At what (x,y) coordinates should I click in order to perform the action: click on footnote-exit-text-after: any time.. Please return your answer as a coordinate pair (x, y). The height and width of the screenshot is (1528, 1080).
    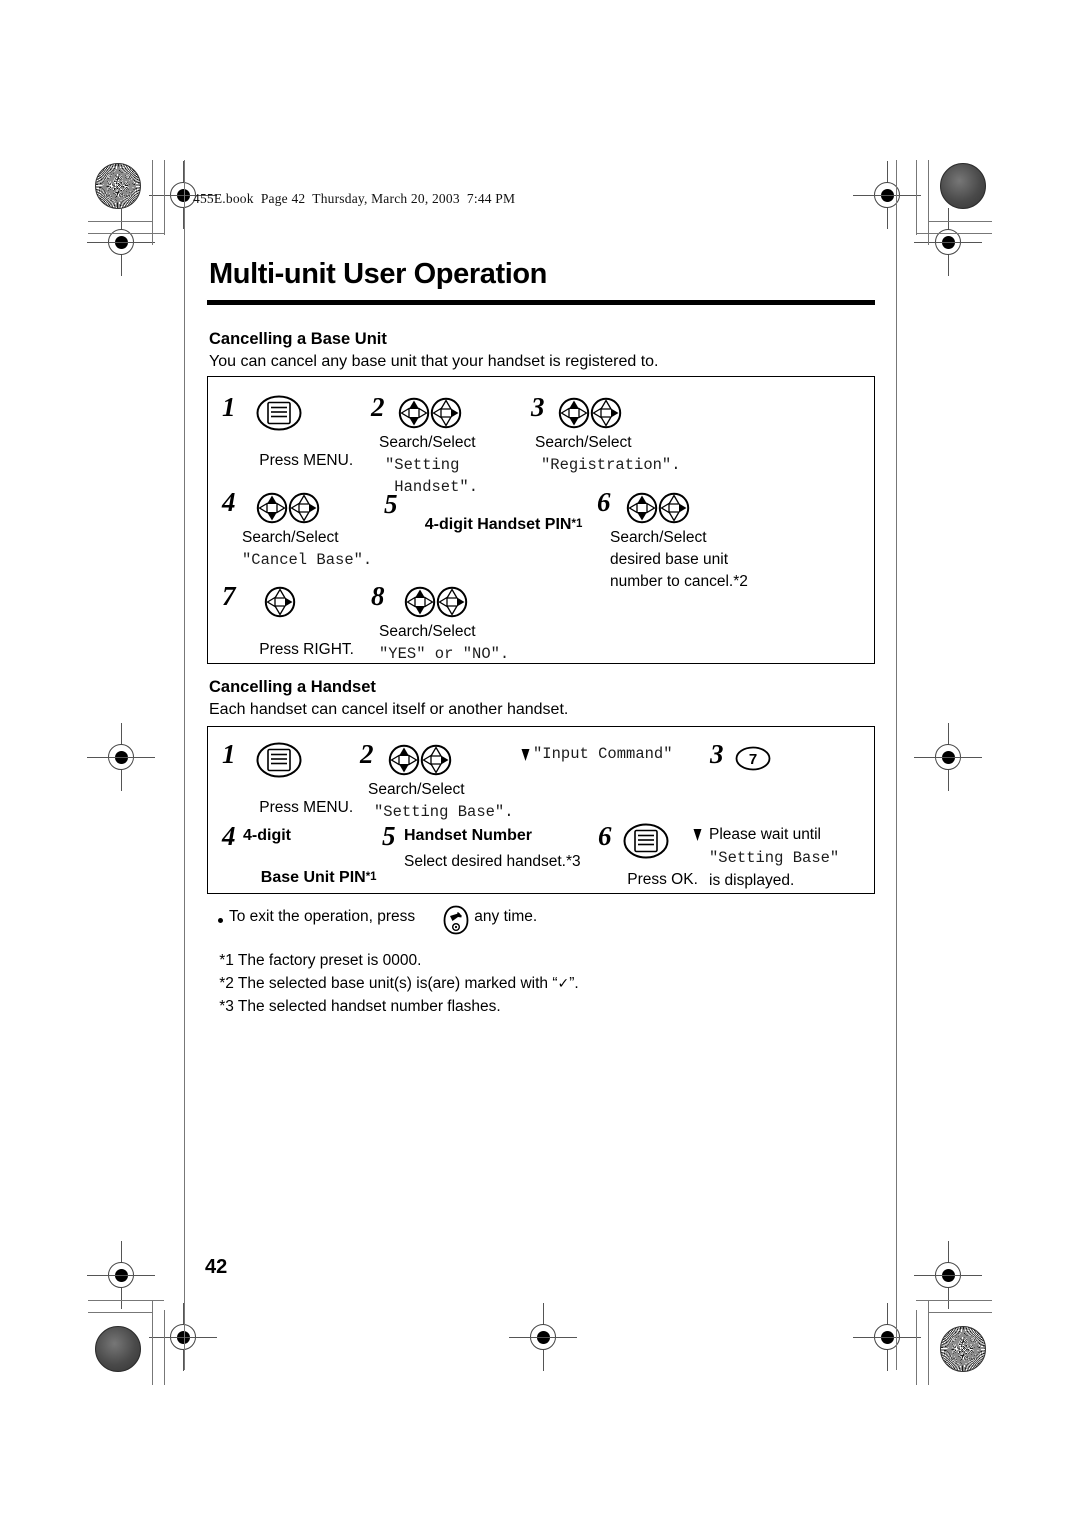
    Looking at the image, I should click on (504, 916).